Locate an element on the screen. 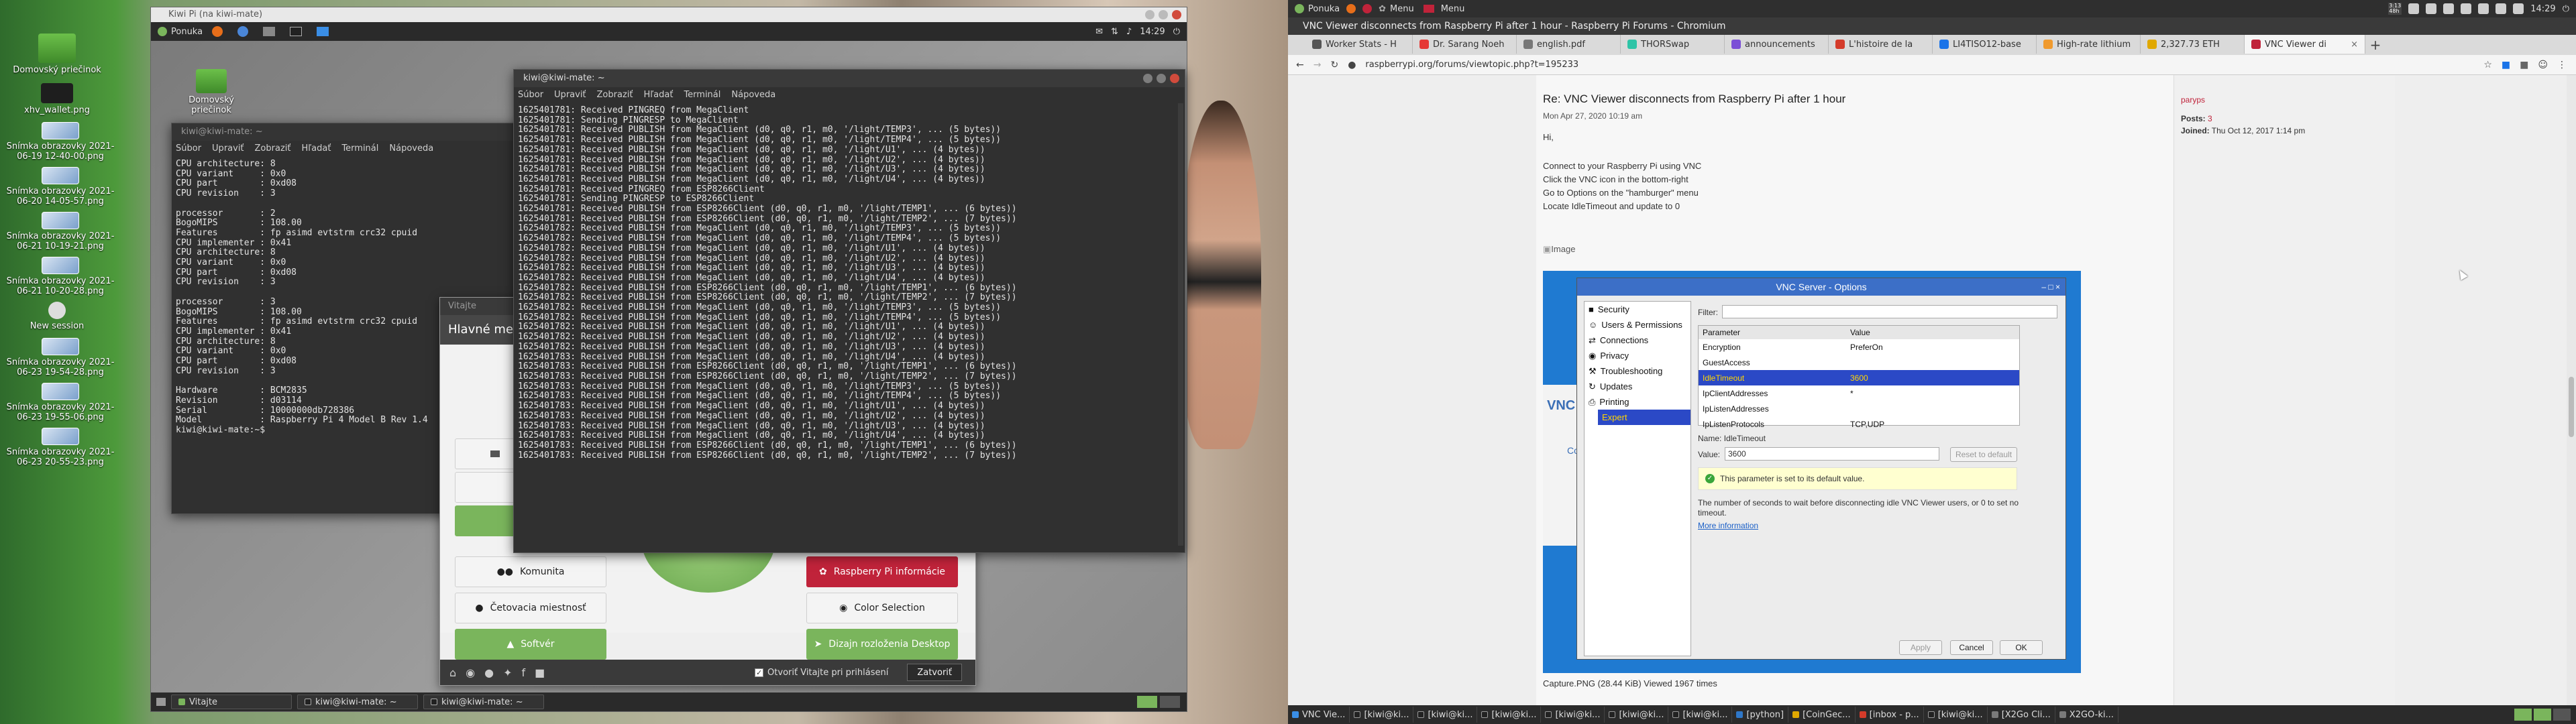 This screenshot has height=724, width=2576. sidebar-item-expert: Expert is located at coordinates (1644, 417).